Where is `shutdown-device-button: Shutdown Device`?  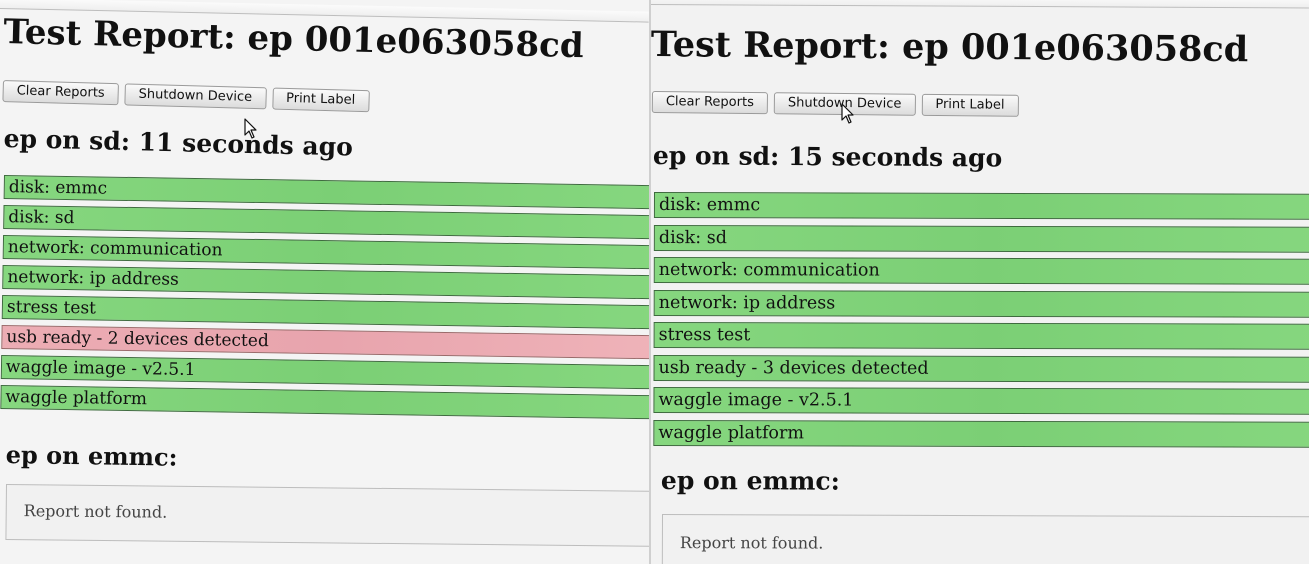 shutdown-device-button: Shutdown Device is located at coordinates (195, 96).